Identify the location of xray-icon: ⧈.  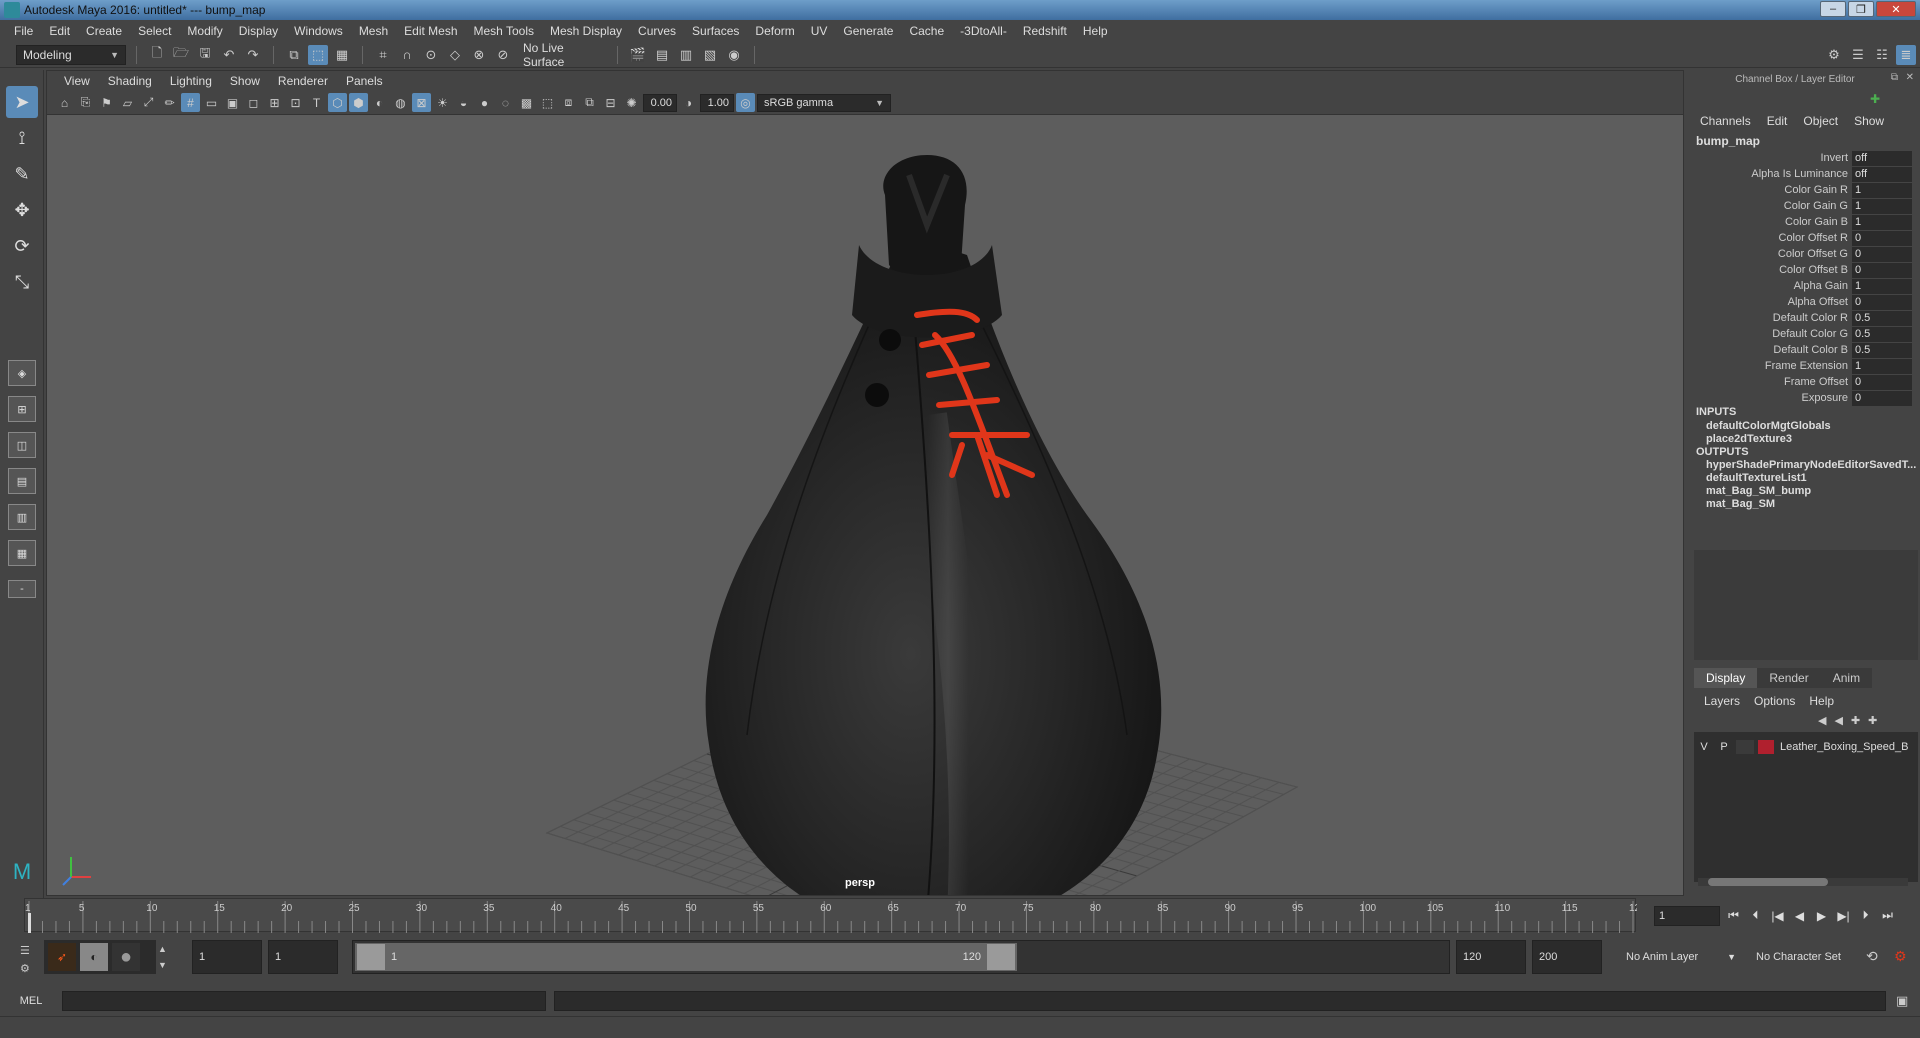
(568, 102).